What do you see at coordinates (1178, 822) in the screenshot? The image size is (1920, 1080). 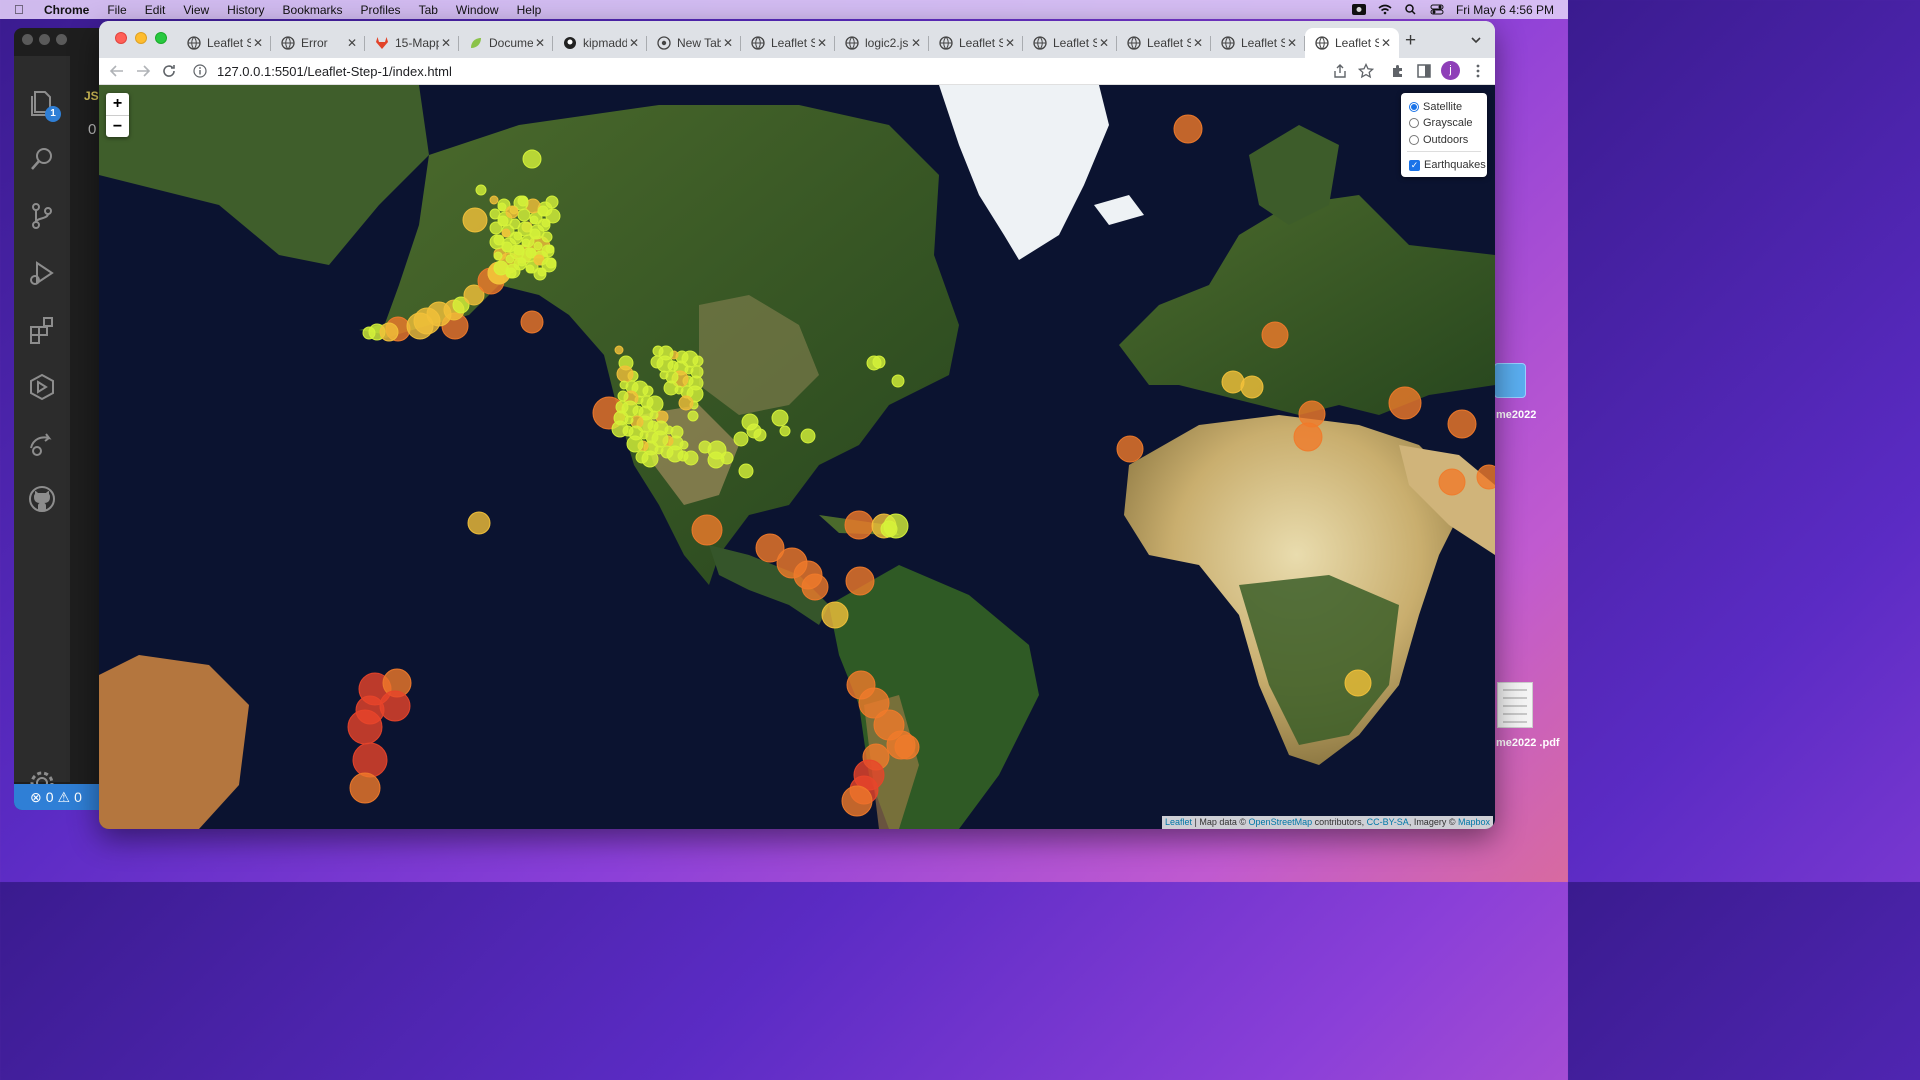 I see `leaflet-link: Leaflet` at bounding box center [1178, 822].